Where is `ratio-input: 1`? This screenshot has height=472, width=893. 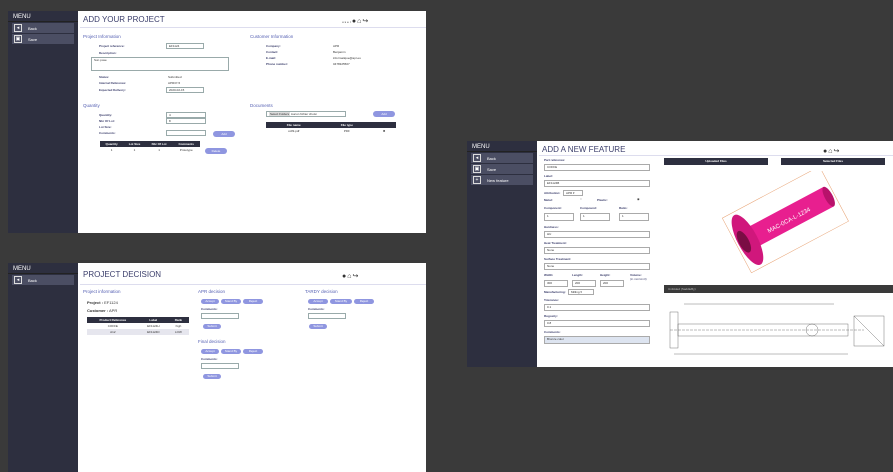 ratio-input: 1 is located at coordinates (634, 217).